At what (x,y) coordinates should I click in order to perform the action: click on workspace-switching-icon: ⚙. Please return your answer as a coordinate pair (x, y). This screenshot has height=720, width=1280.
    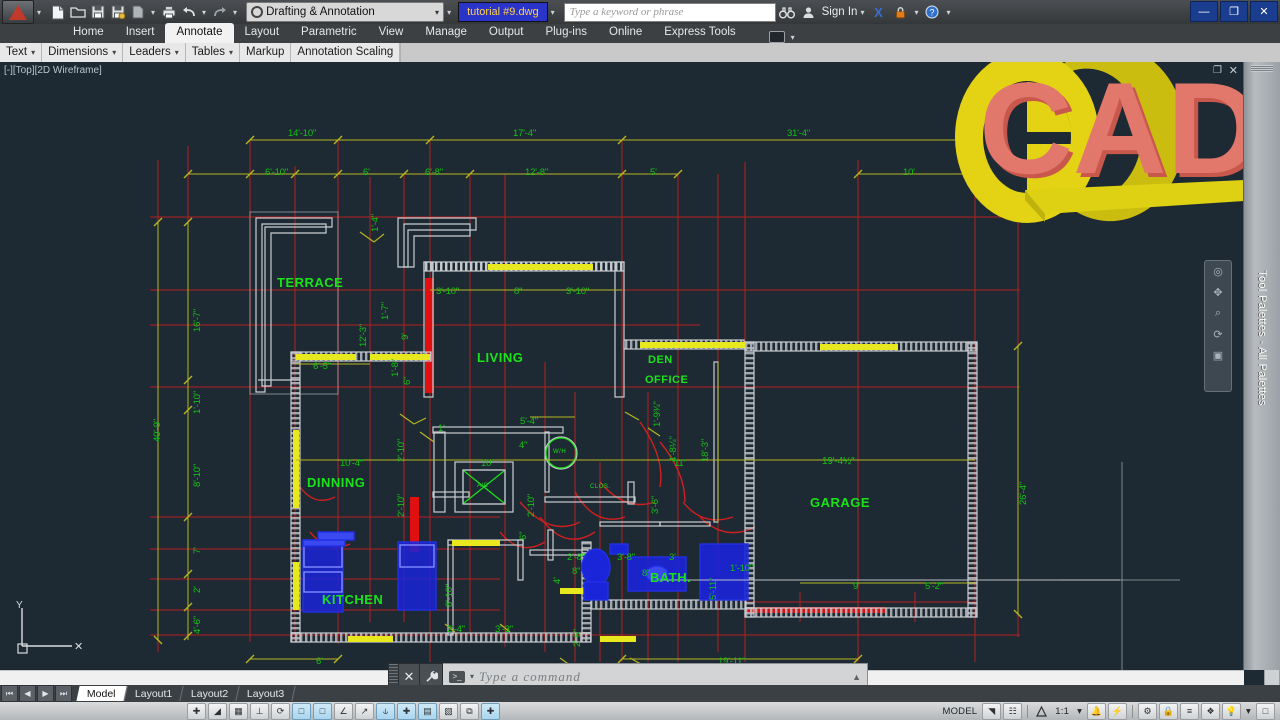
    Looking at the image, I should click on (1148, 711).